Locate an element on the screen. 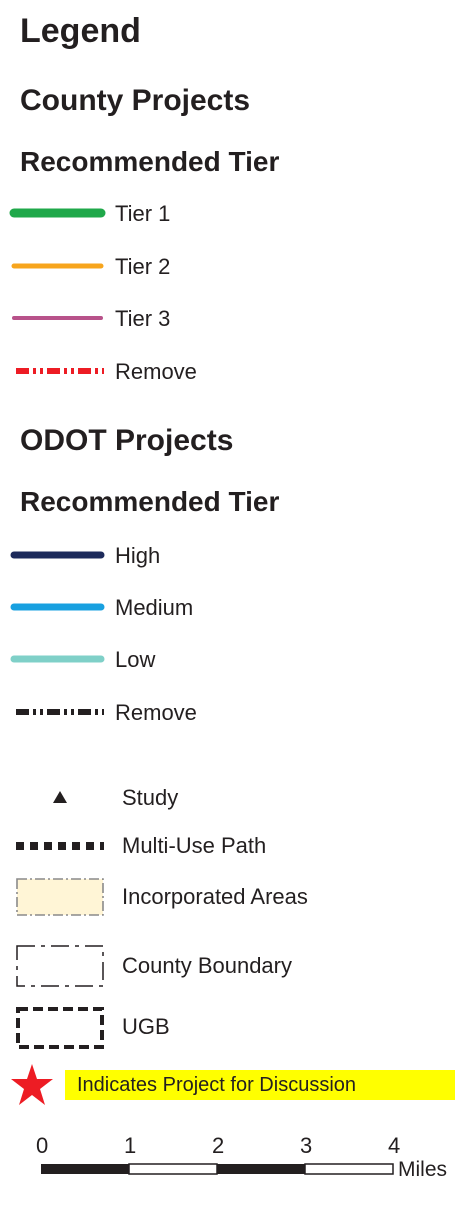 Image resolution: width=468 pixels, height=1209 pixels. study-label: Study is located at coordinates (150, 797).